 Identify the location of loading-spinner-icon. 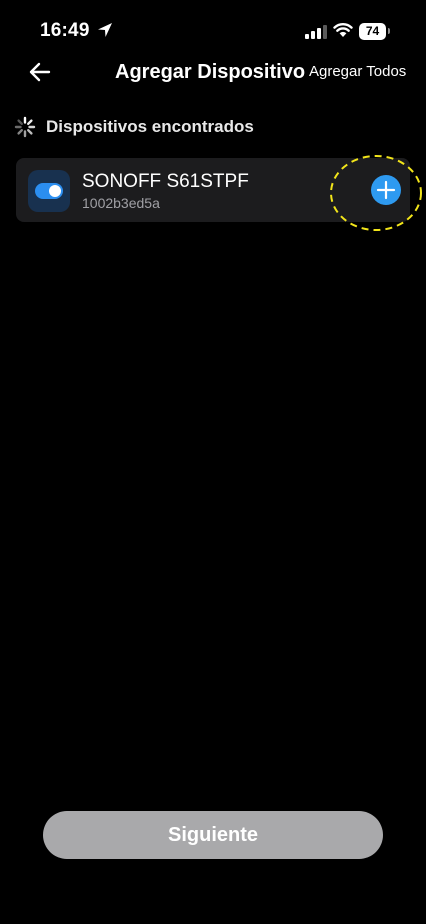
(25, 127).